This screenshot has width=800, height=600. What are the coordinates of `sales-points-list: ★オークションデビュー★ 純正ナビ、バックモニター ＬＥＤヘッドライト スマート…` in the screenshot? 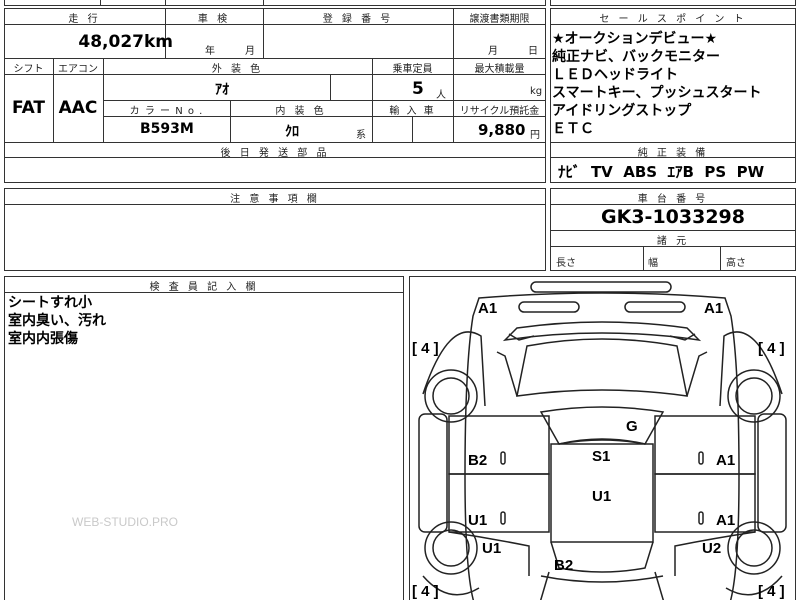 It's located at (656, 84).